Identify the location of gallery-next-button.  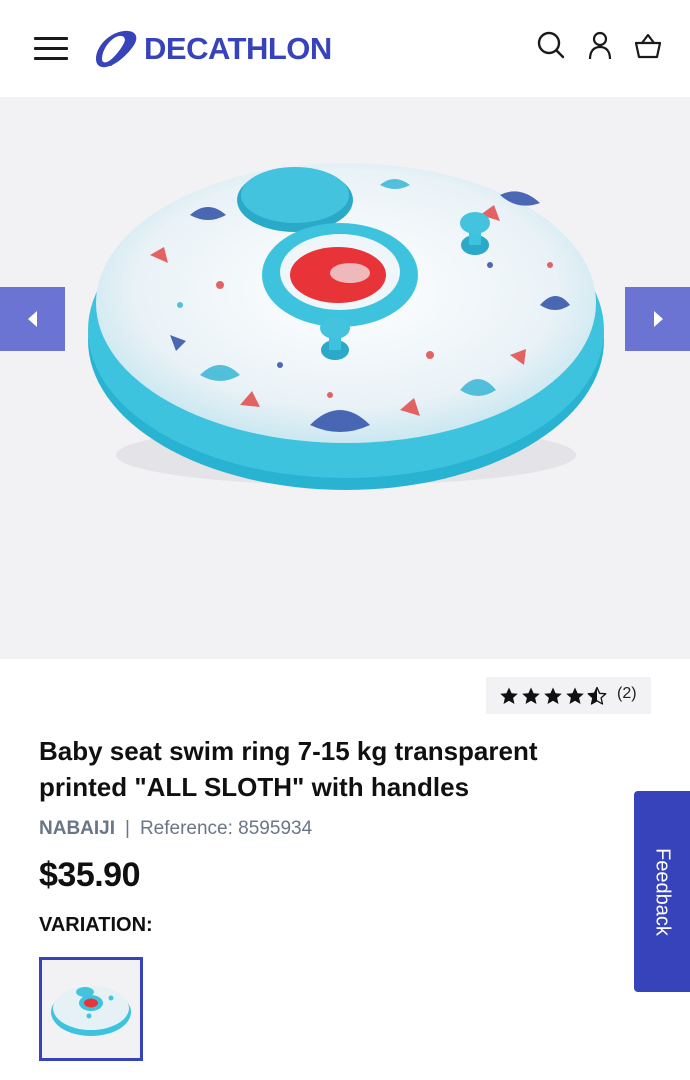
(657, 319).